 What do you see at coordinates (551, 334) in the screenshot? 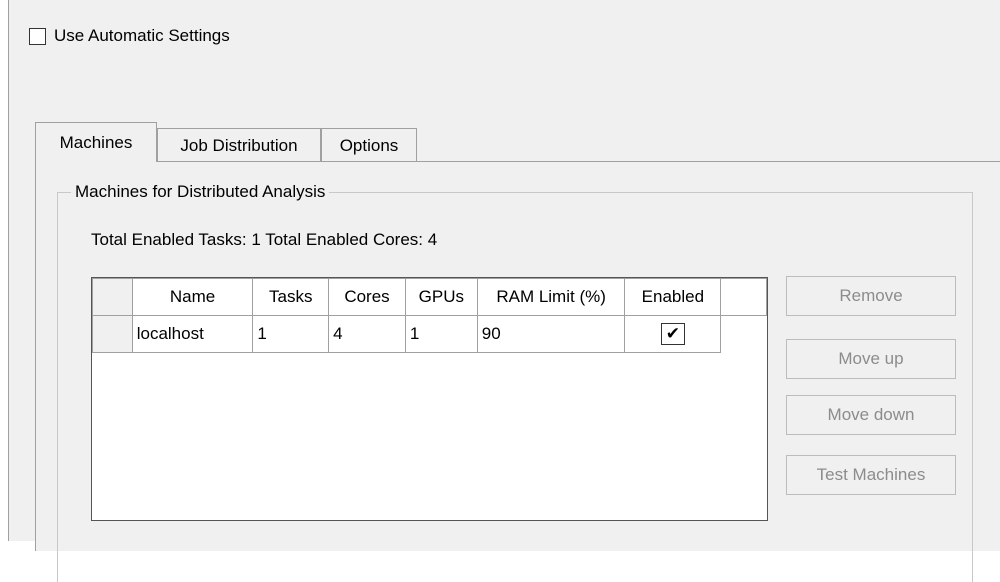
I see `cell-ram-limit: 90` at bounding box center [551, 334].